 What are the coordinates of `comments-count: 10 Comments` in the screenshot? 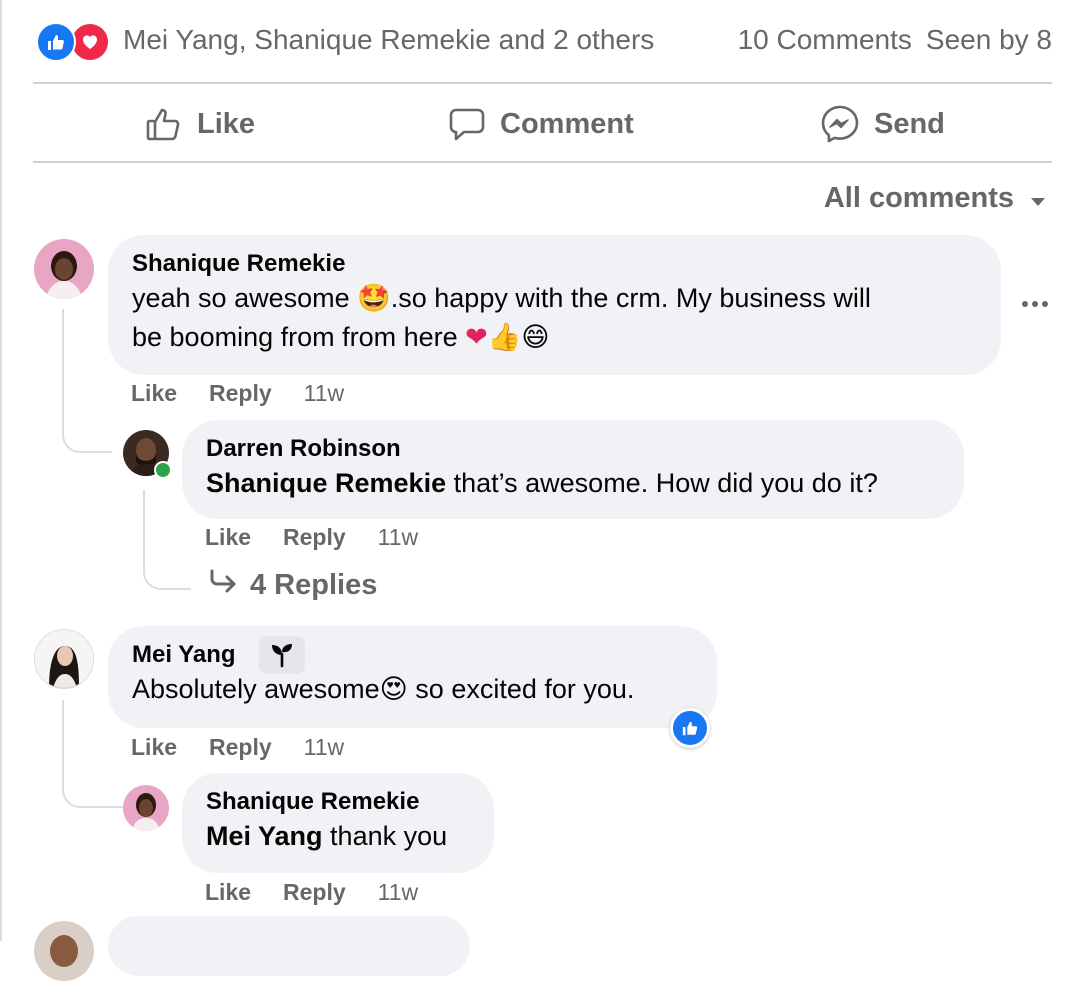 It's located at (825, 39).